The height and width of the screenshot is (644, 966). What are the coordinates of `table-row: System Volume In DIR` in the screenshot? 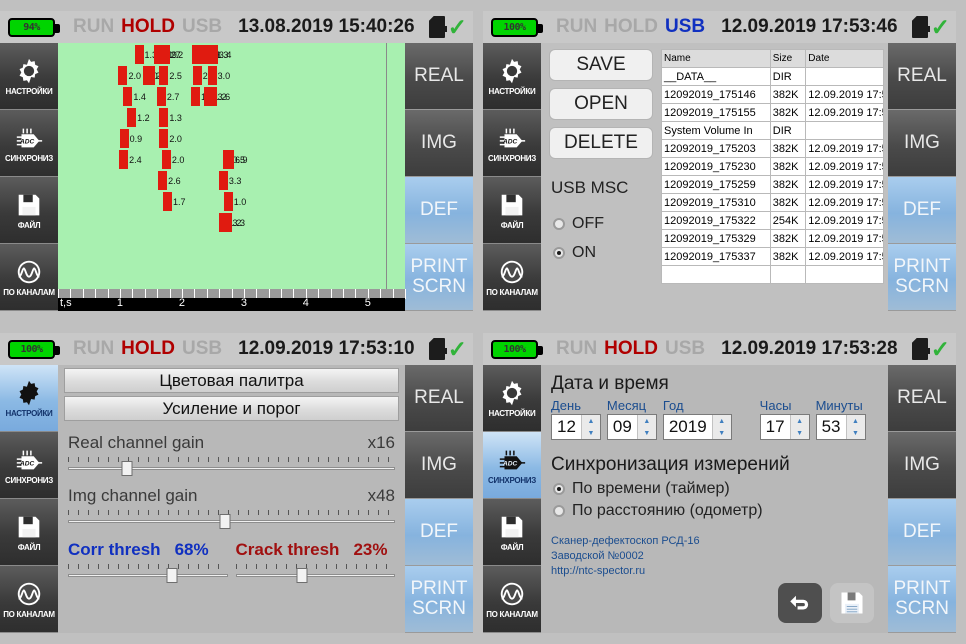 It's located at (772, 130).